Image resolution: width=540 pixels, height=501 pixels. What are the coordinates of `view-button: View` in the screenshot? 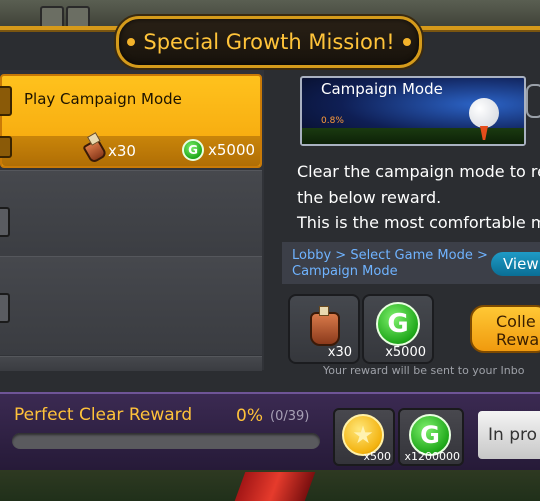 It's located at (515, 264).